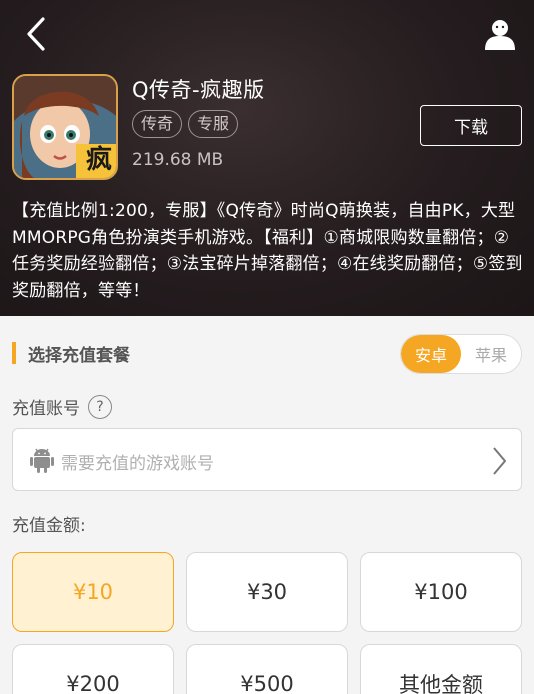 Image resolution: width=534 pixels, height=694 pixels. Describe the element at coordinates (178, 160) in the screenshot. I see `game-size: 219.68 MB` at that location.